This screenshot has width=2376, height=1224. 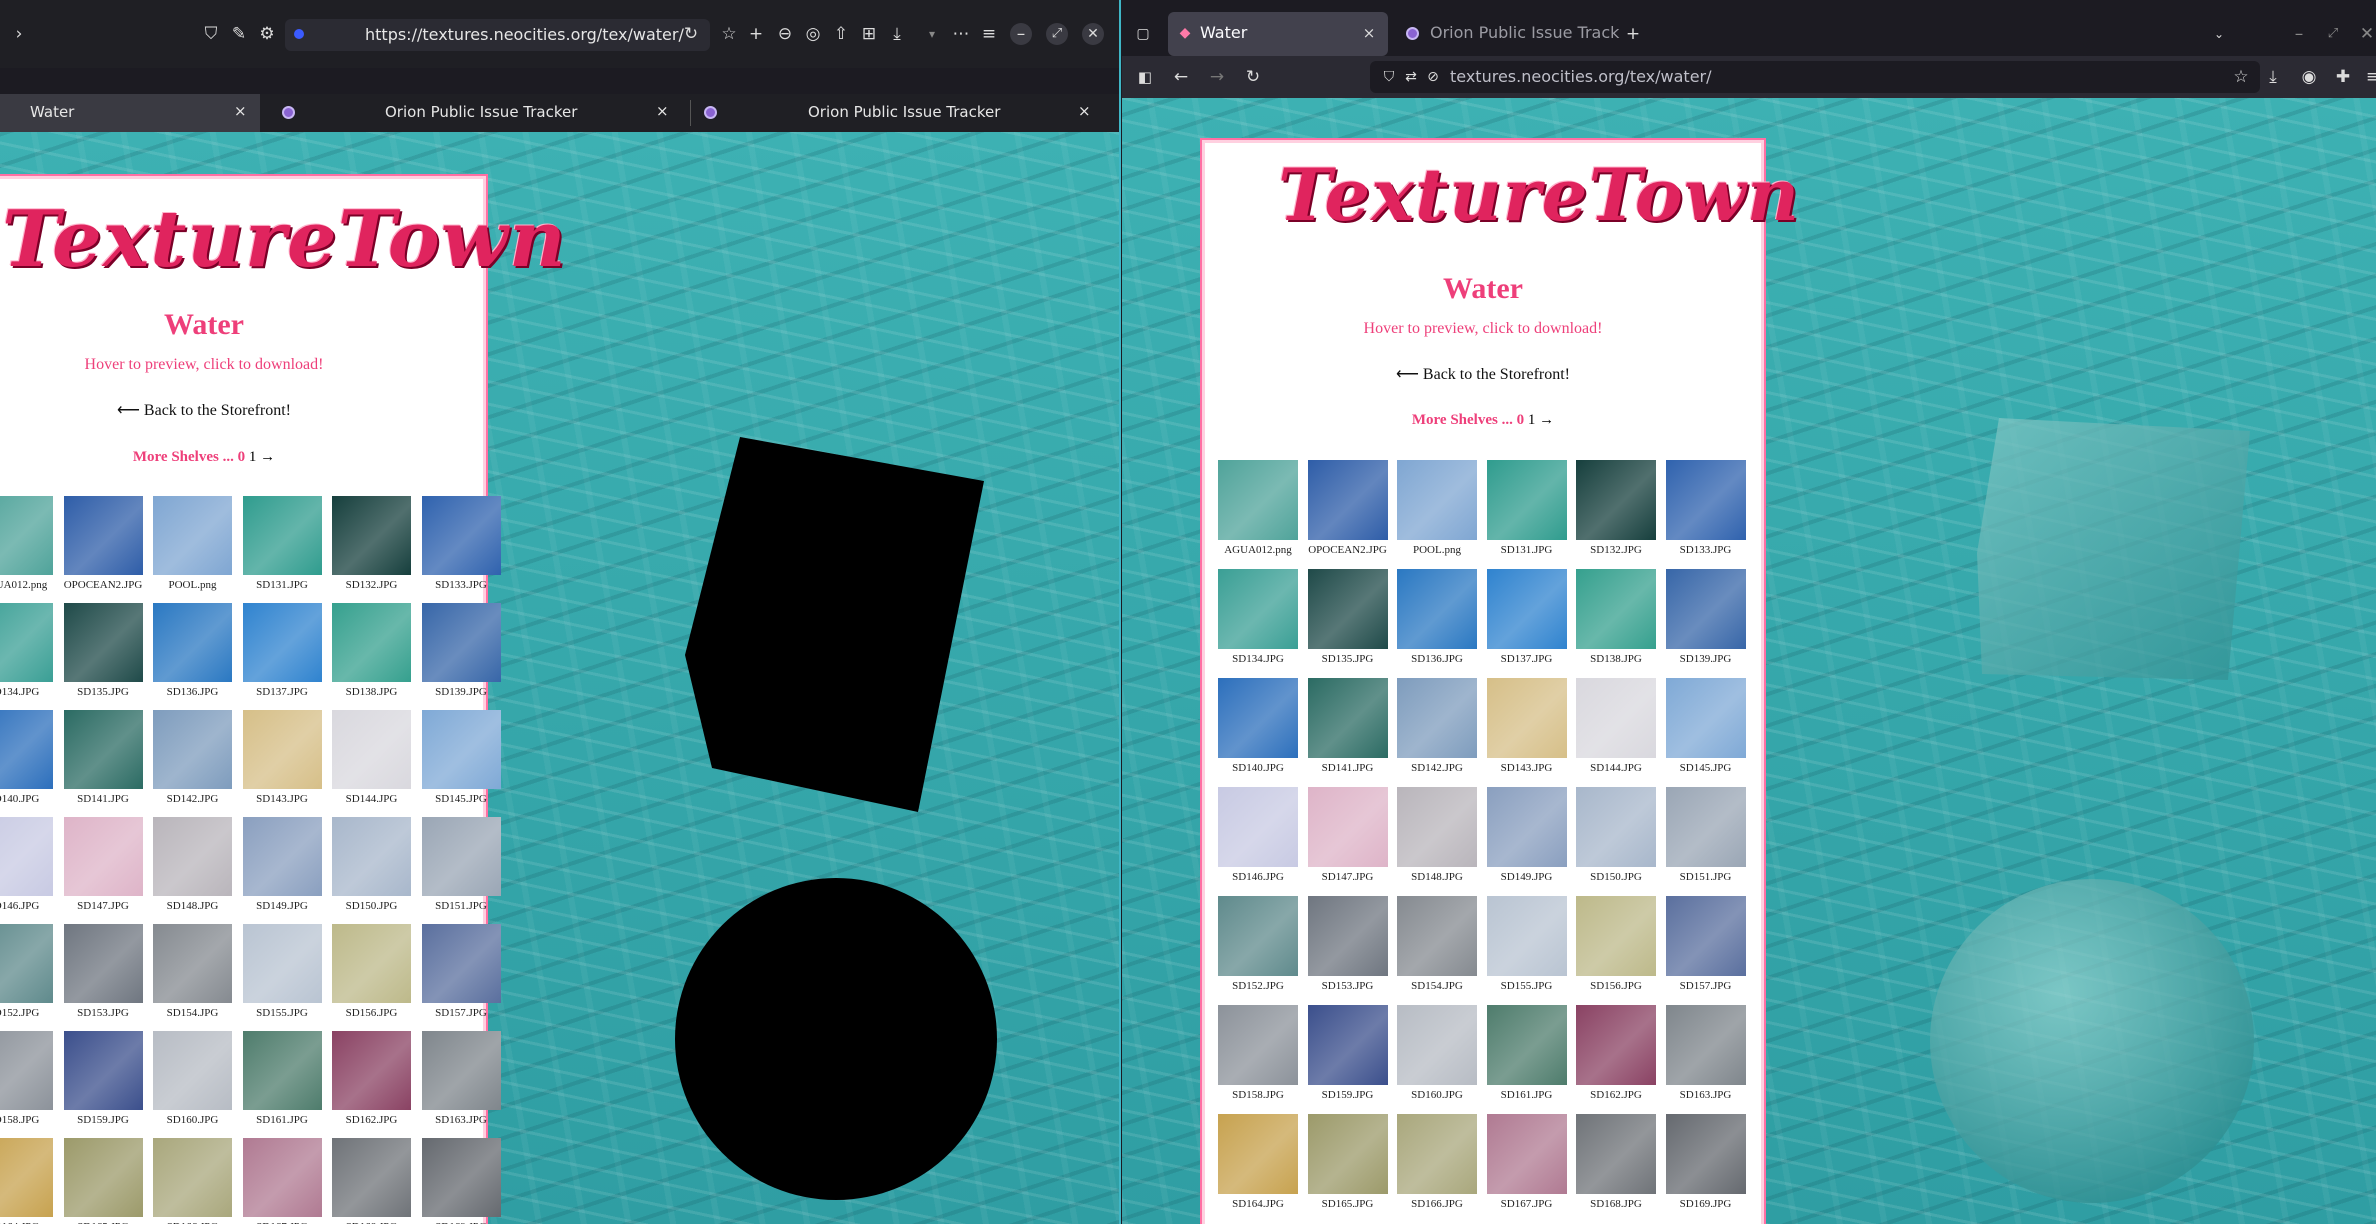 I want to click on tab-orion-issue-tracker-2: Orion Public Issue Tracker ×, so click(x=899, y=113).